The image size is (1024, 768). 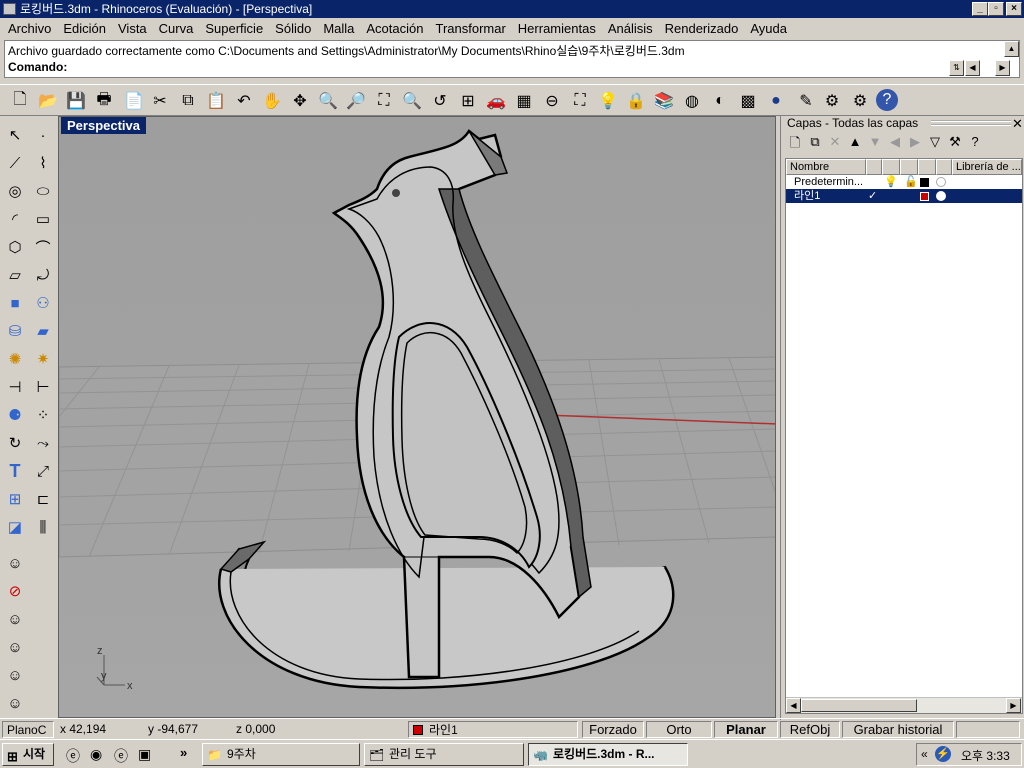 What do you see at coordinates (768, 28) in the screenshot?
I see `menu-ayuda: Ayuda` at bounding box center [768, 28].